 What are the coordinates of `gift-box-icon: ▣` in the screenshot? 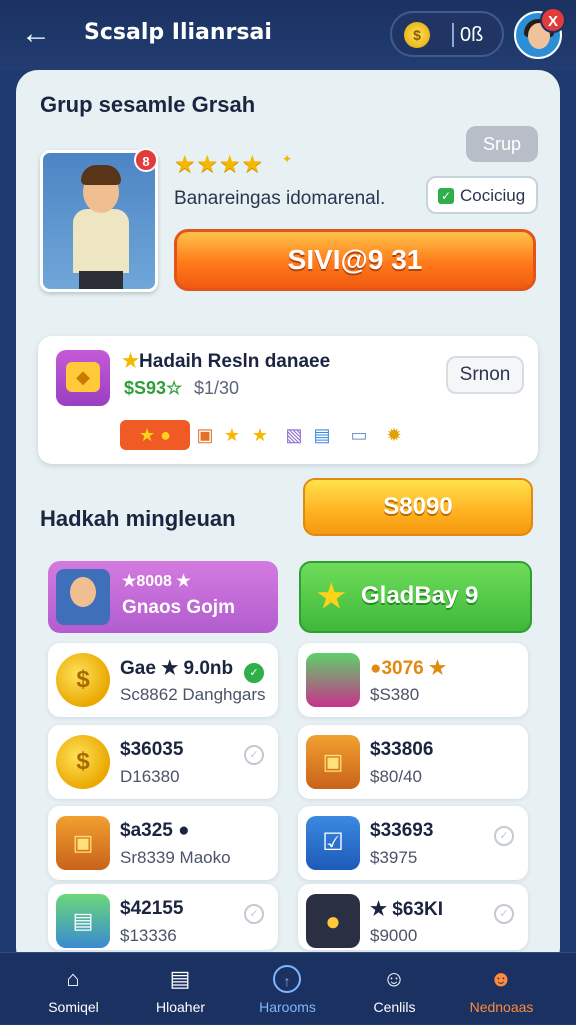 It's located at (333, 762).